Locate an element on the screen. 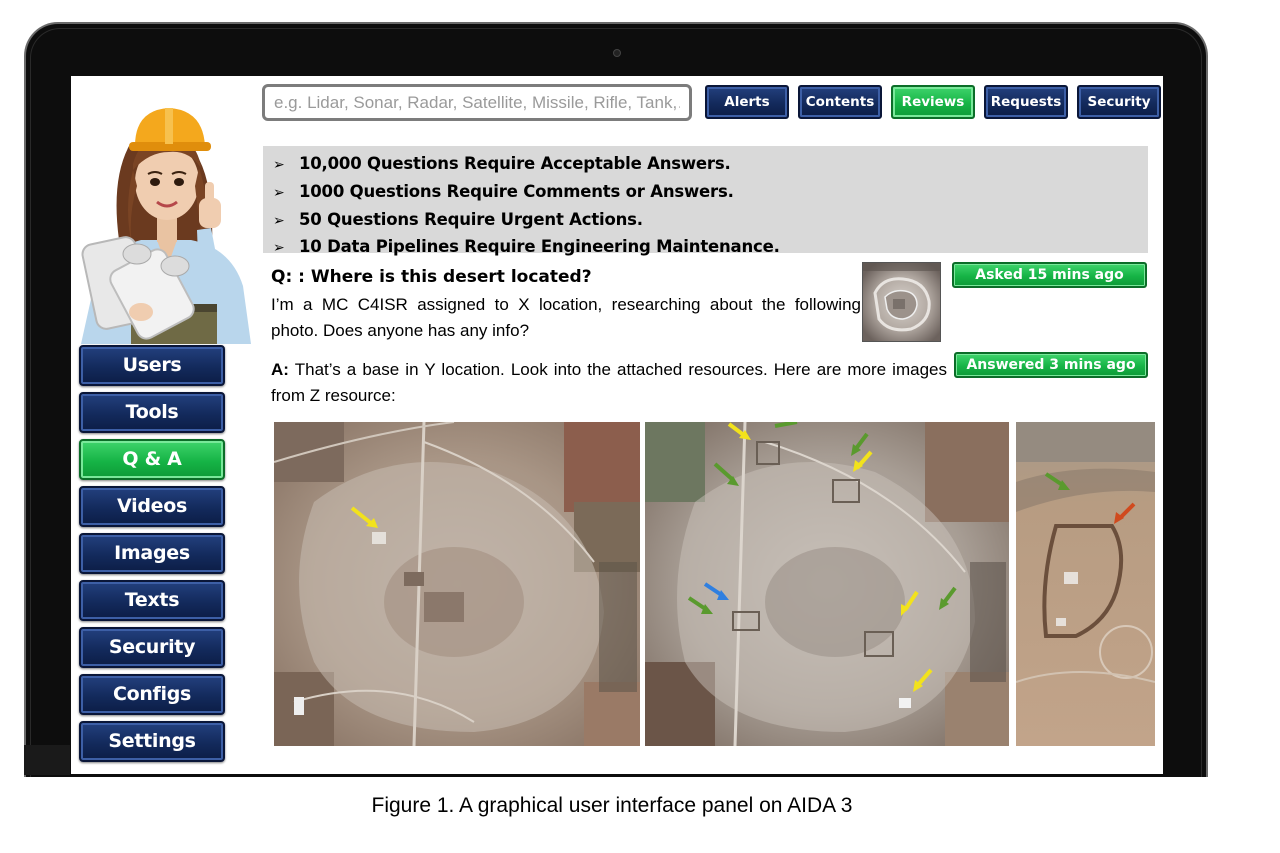 Image resolution: width=1280 pixels, height=853 pixels. tab-reviews: Reviews is located at coordinates (933, 102).